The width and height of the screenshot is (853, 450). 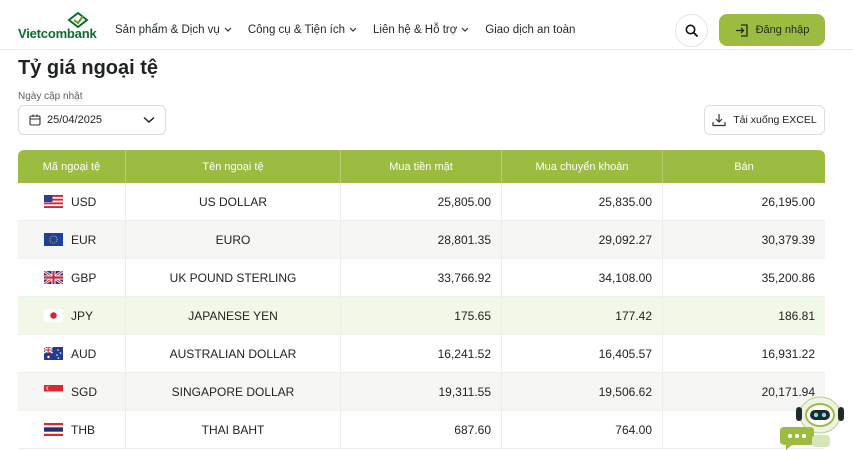 I want to click on currency-name: THAI BAHT, so click(x=233, y=429).